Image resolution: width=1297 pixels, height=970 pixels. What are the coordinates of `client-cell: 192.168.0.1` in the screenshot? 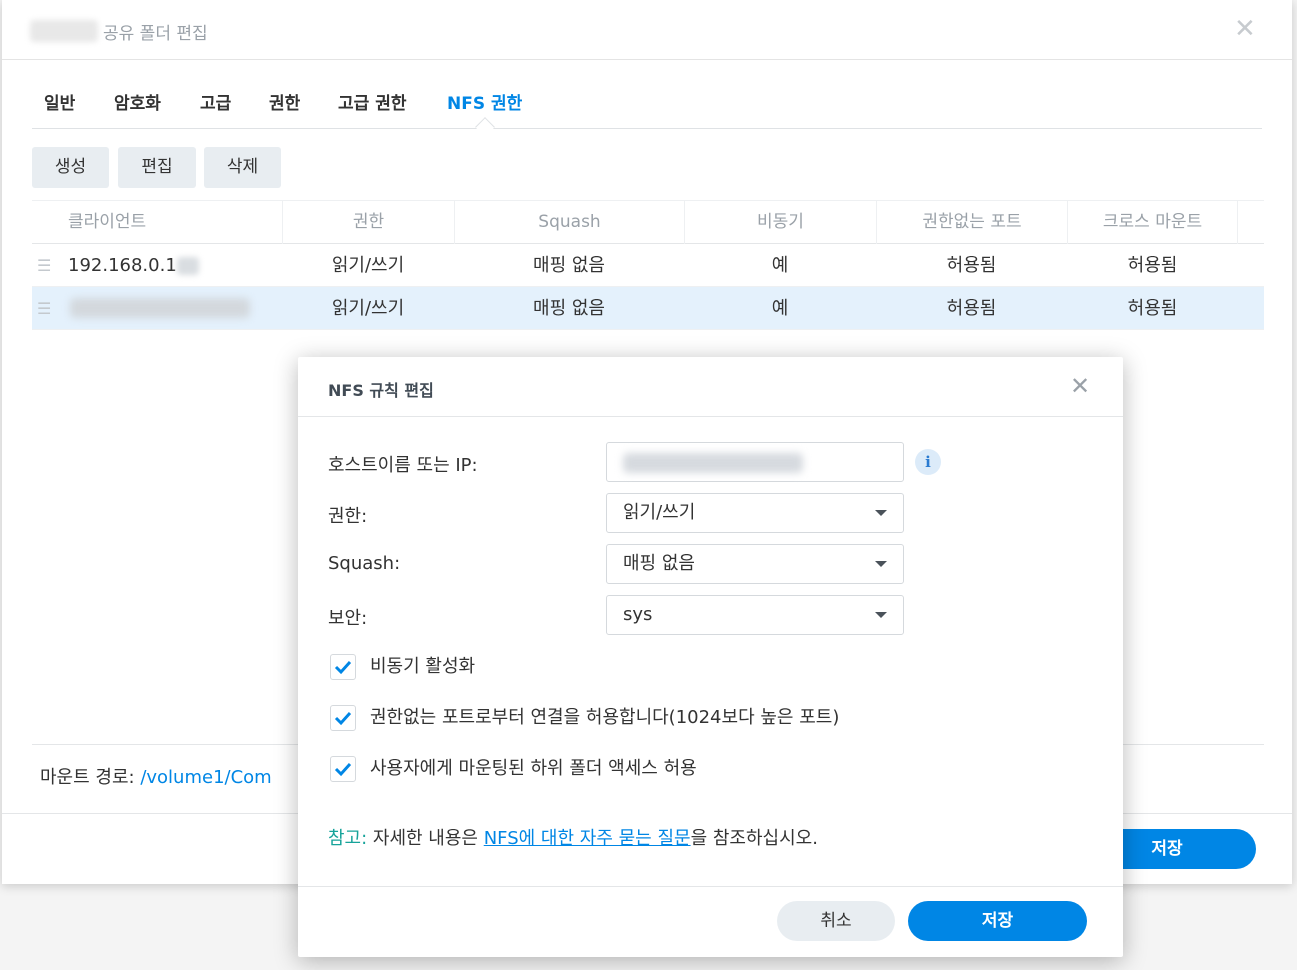 It's located at (175, 265).